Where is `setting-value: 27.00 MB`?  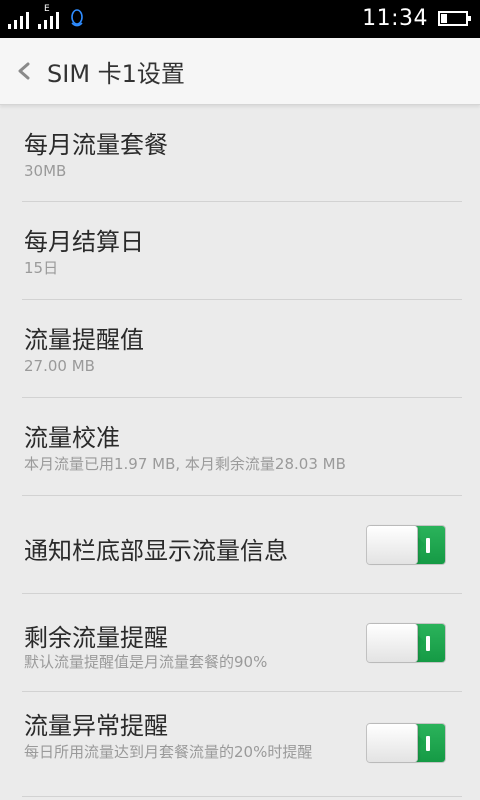
setting-value: 27.00 MB is located at coordinates (59, 366).